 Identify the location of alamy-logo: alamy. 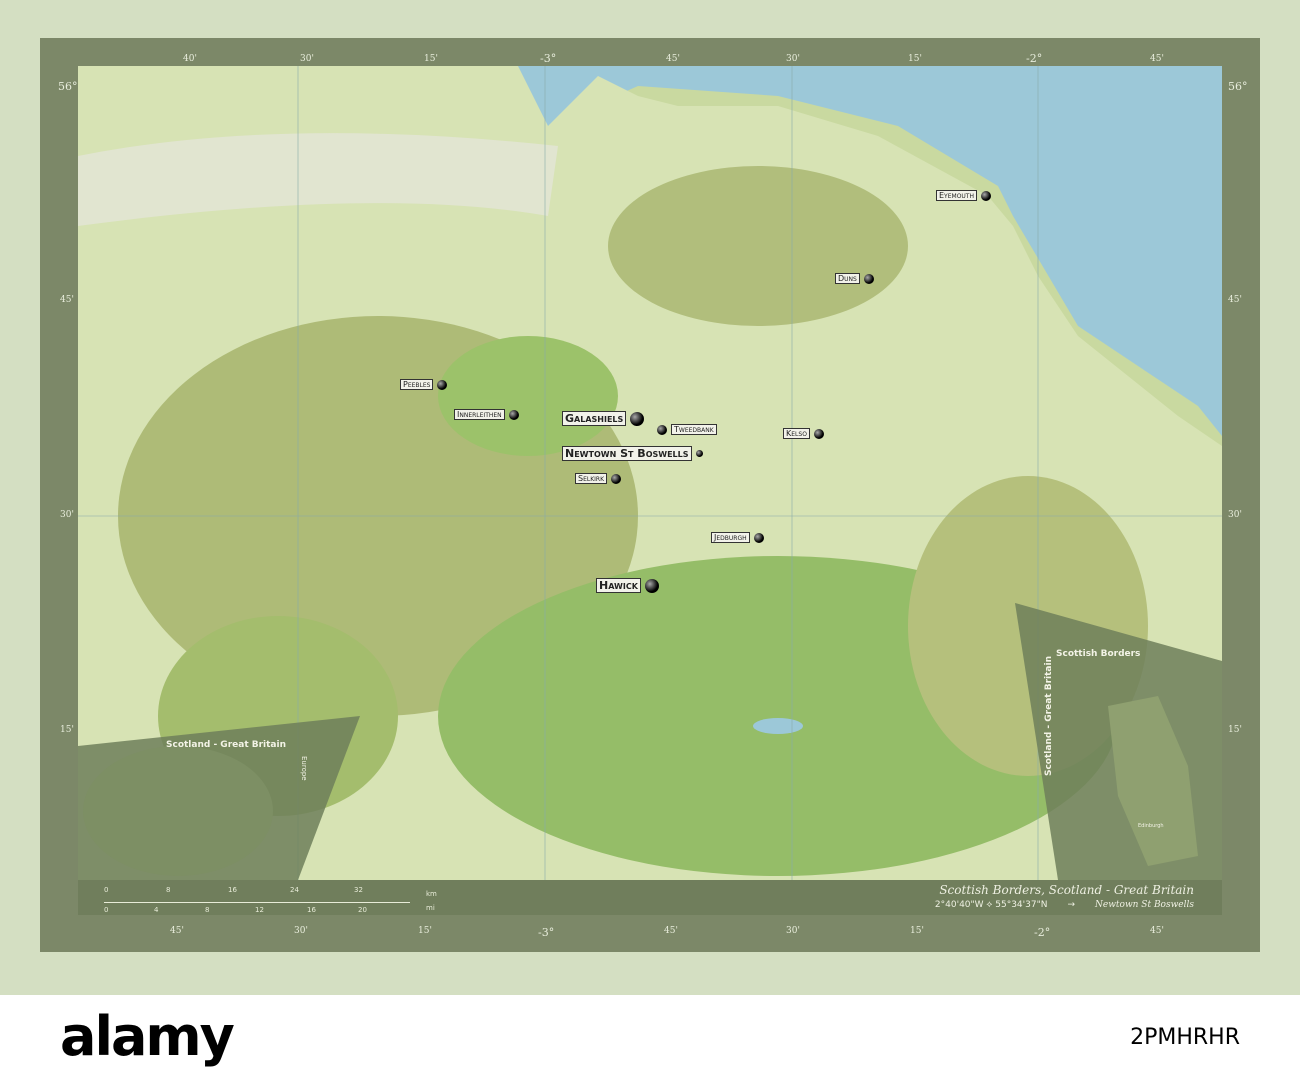
(147, 1036).